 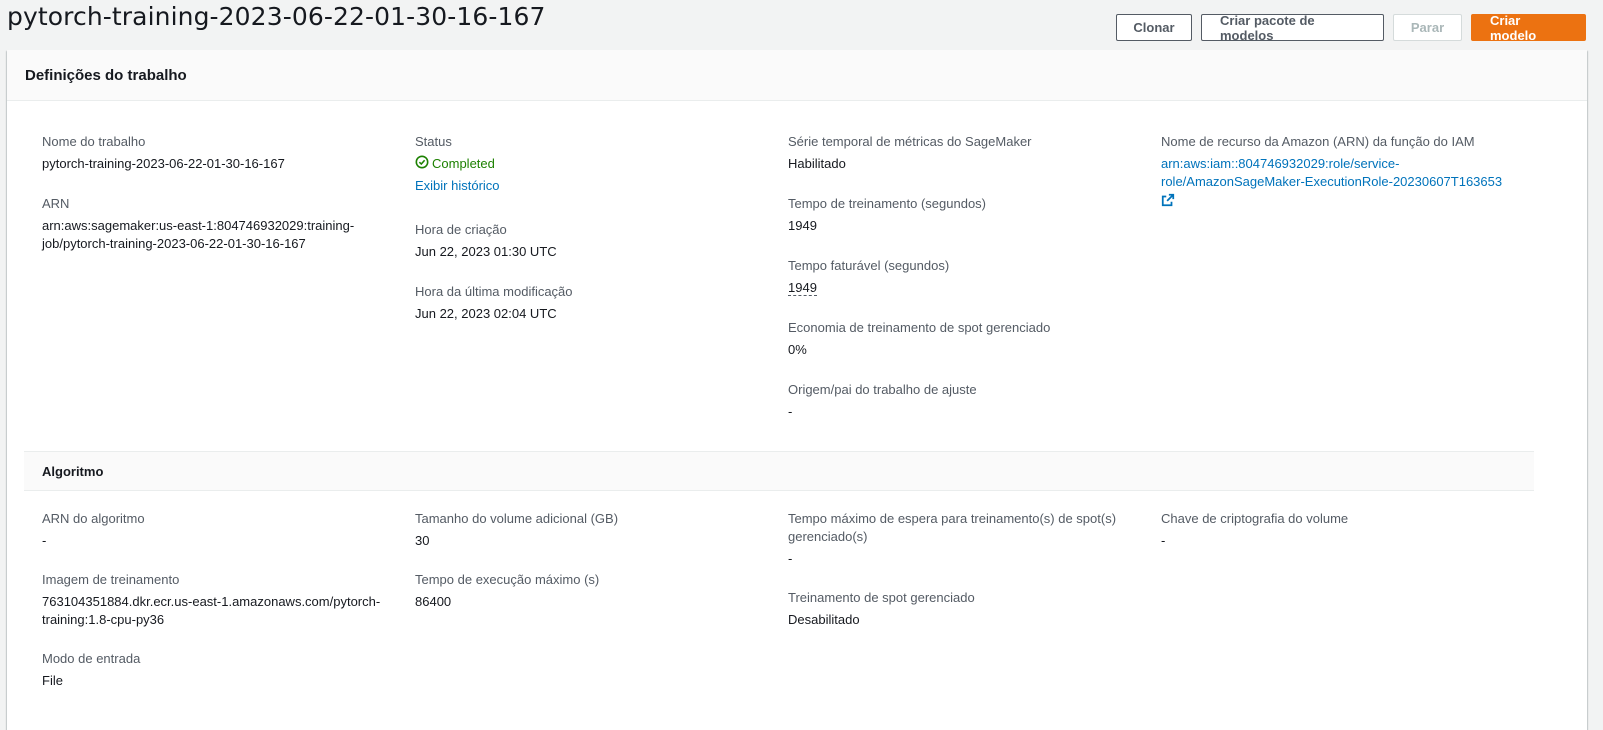 What do you see at coordinates (1292, 28) in the screenshot?
I see `create-model-package-button: Criar pacote de modelos` at bounding box center [1292, 28].